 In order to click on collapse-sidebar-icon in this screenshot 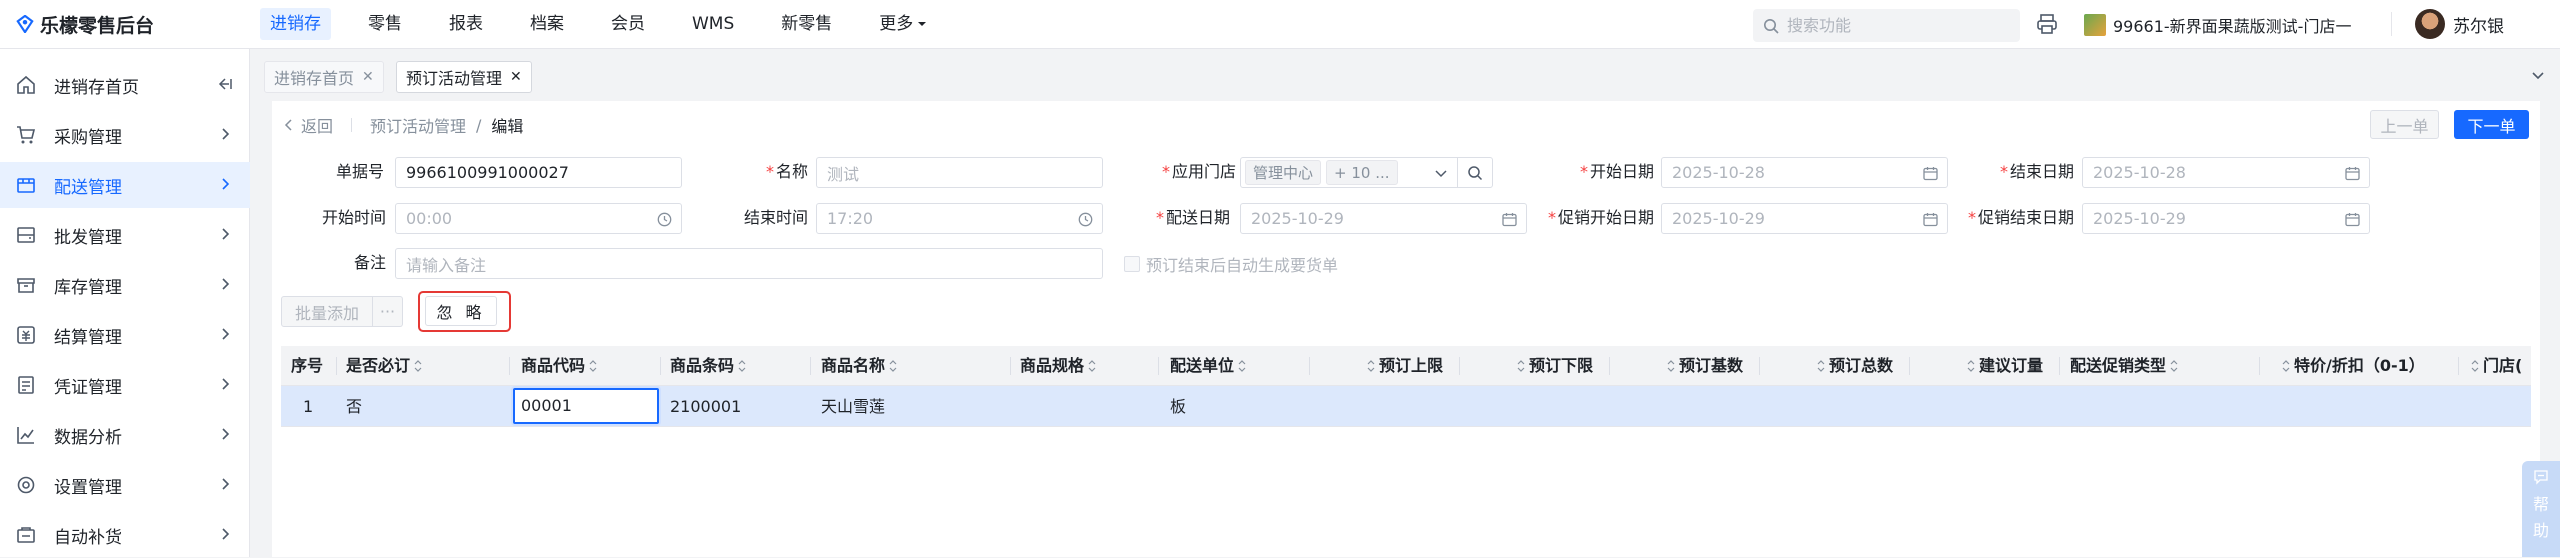, I will do `click(225, 84)`.